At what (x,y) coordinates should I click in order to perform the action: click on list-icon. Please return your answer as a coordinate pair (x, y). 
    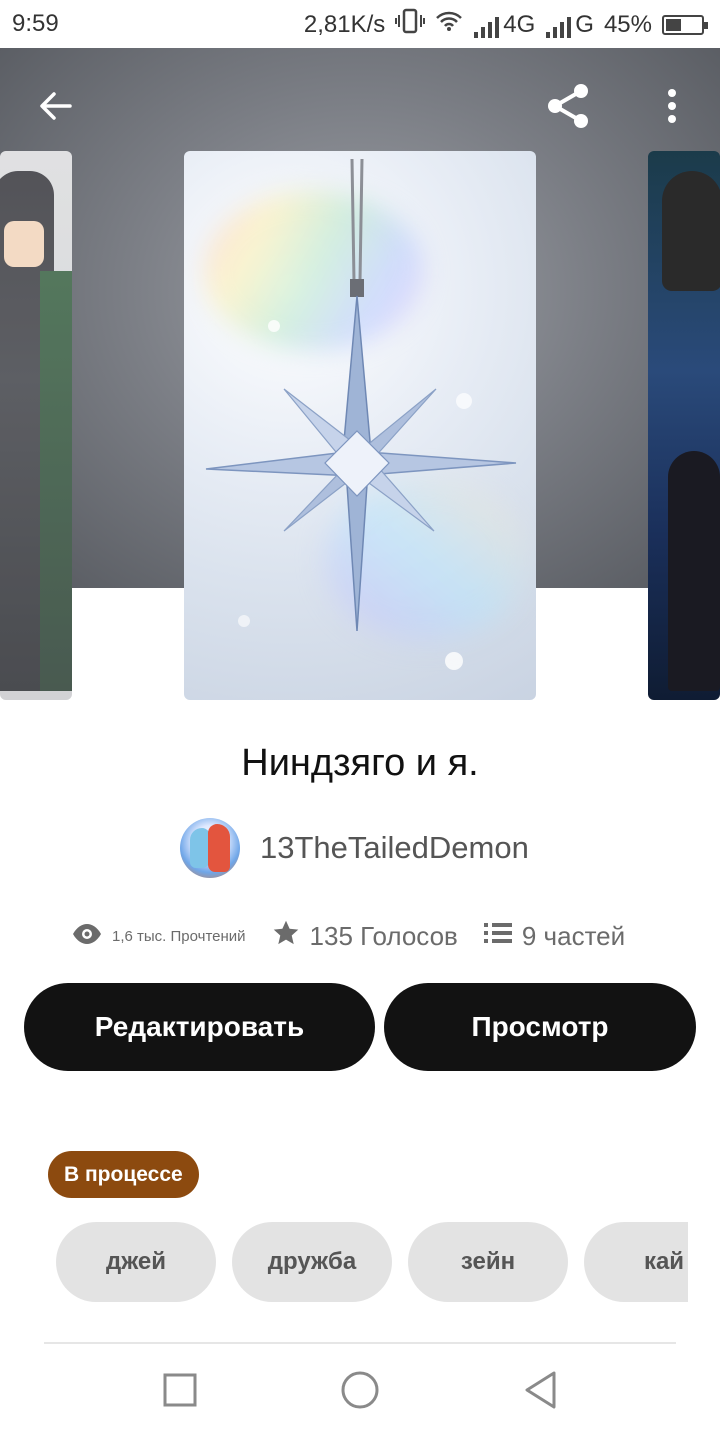
    Looking at the image, I should click on (497, 936).